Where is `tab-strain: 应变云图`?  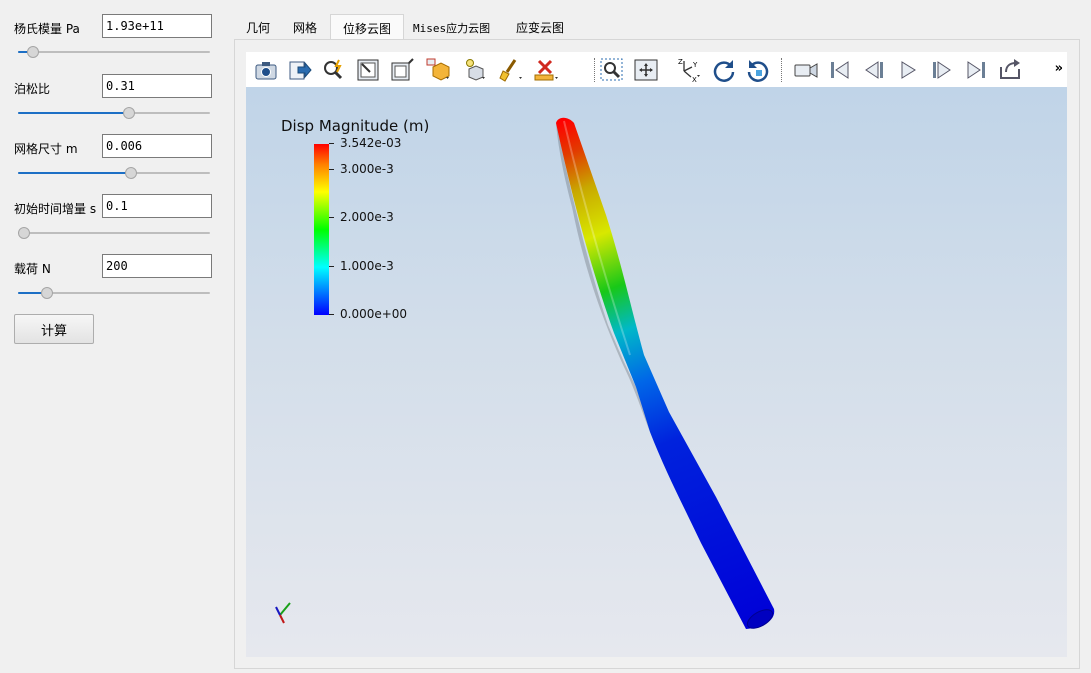 tab-strain: 应变云图 is located at coordinates (540, 27).